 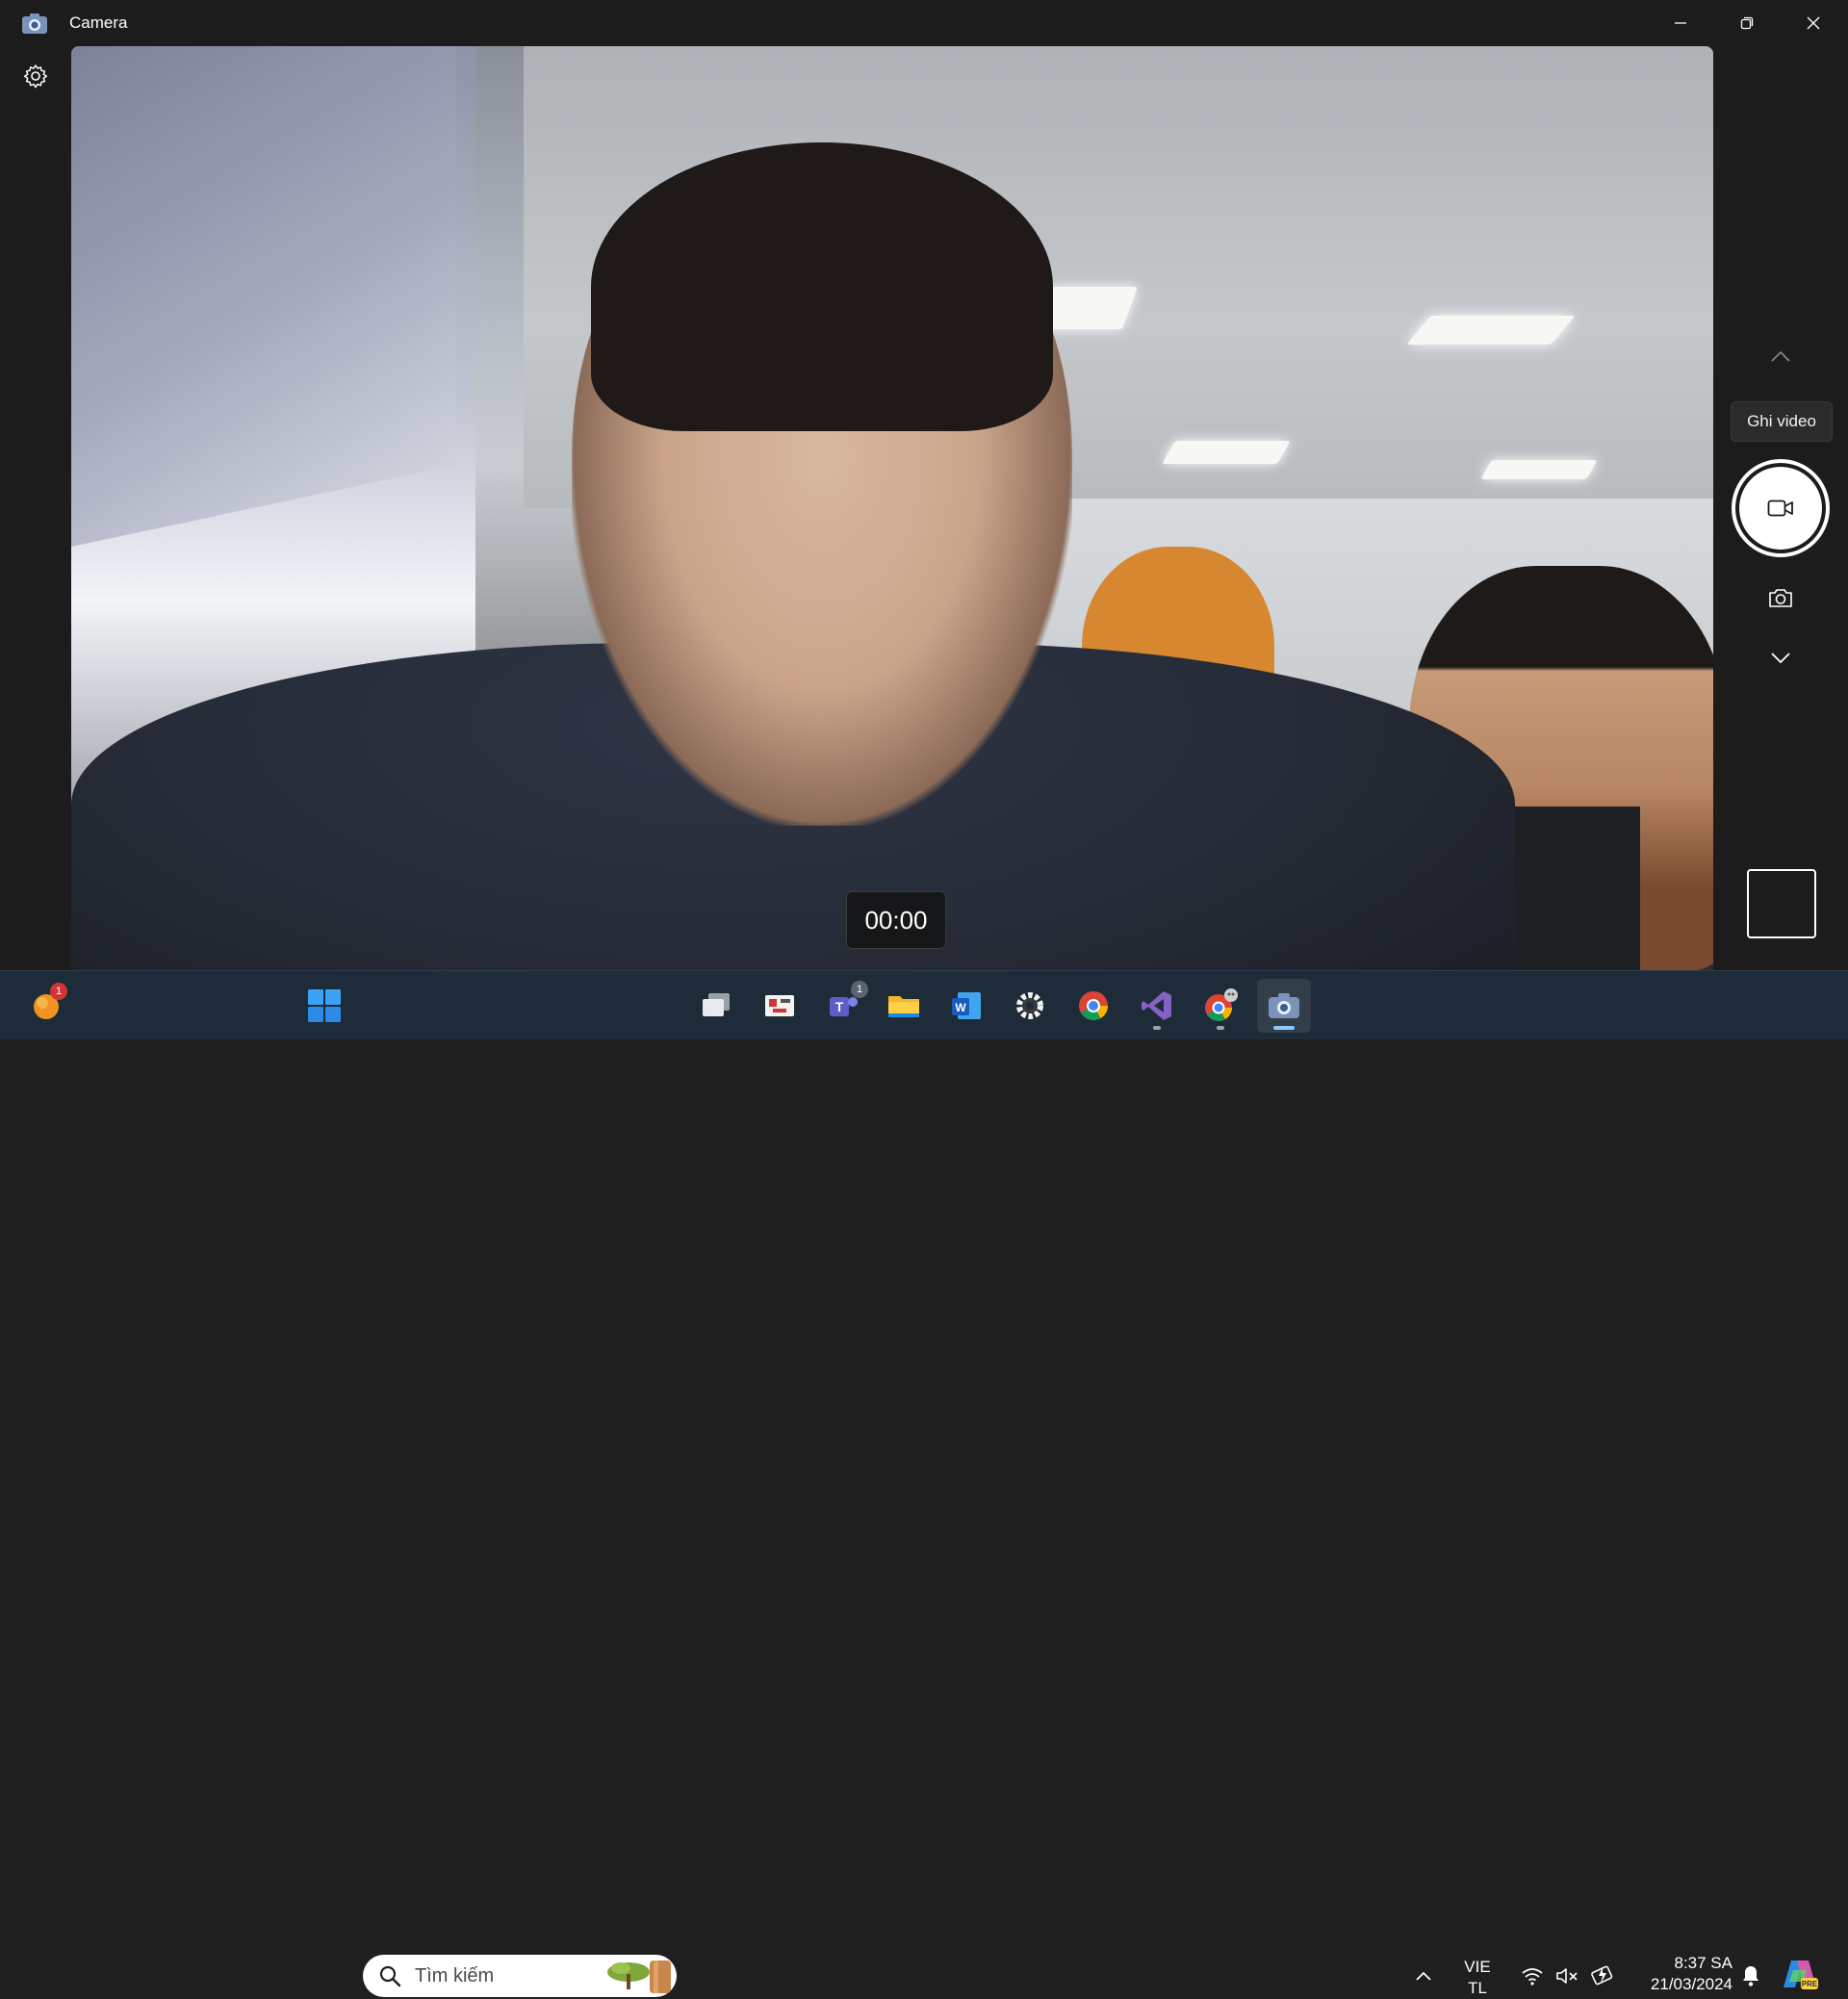 What do you see at coordinates (1284, 1028) in the screenshot?
I see `active-indicator` at bounding box center [1284, 1028].